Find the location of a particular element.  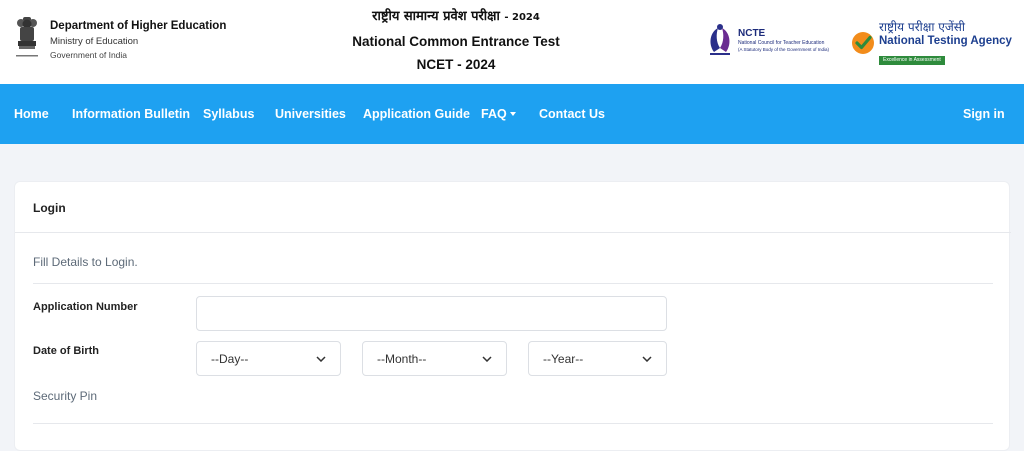

dob-month-value: --Month-- is located at coordinates (402, 358).